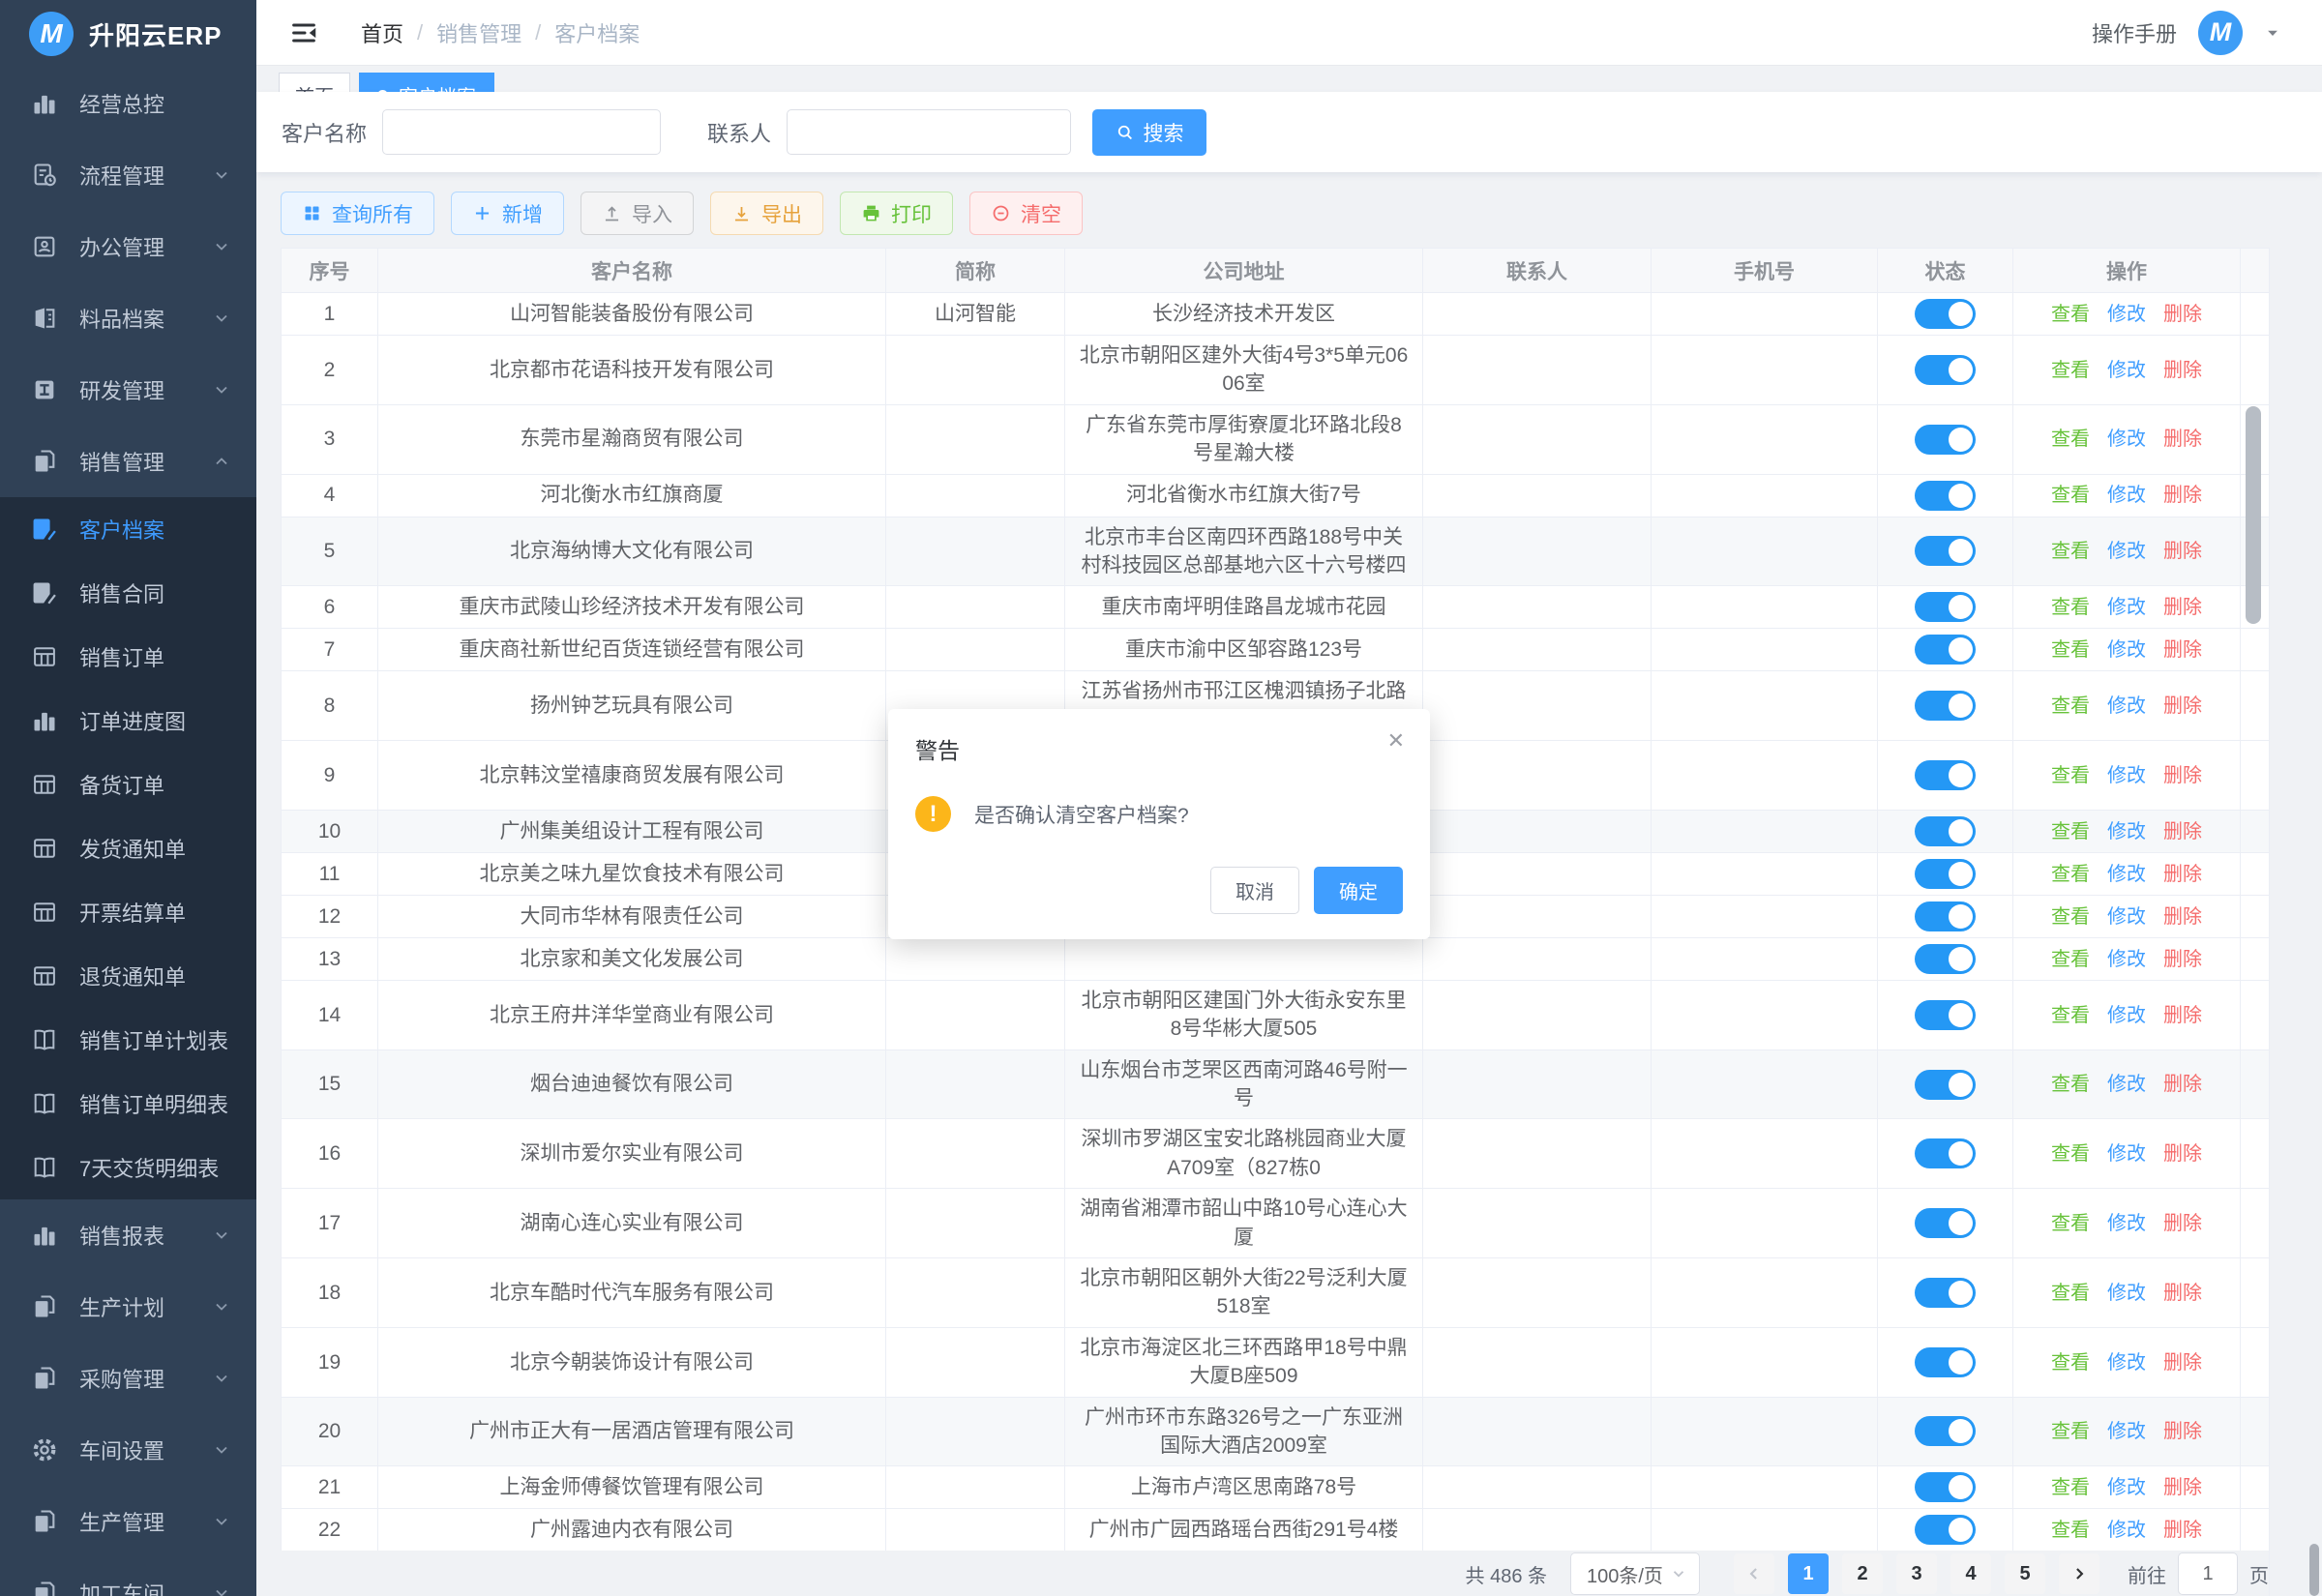 The width and height of the screenshot is (2322, 1596). Describe the element at coordinates (1026, 213) in the screenshot. I see `清空-button: 清空` at that location.